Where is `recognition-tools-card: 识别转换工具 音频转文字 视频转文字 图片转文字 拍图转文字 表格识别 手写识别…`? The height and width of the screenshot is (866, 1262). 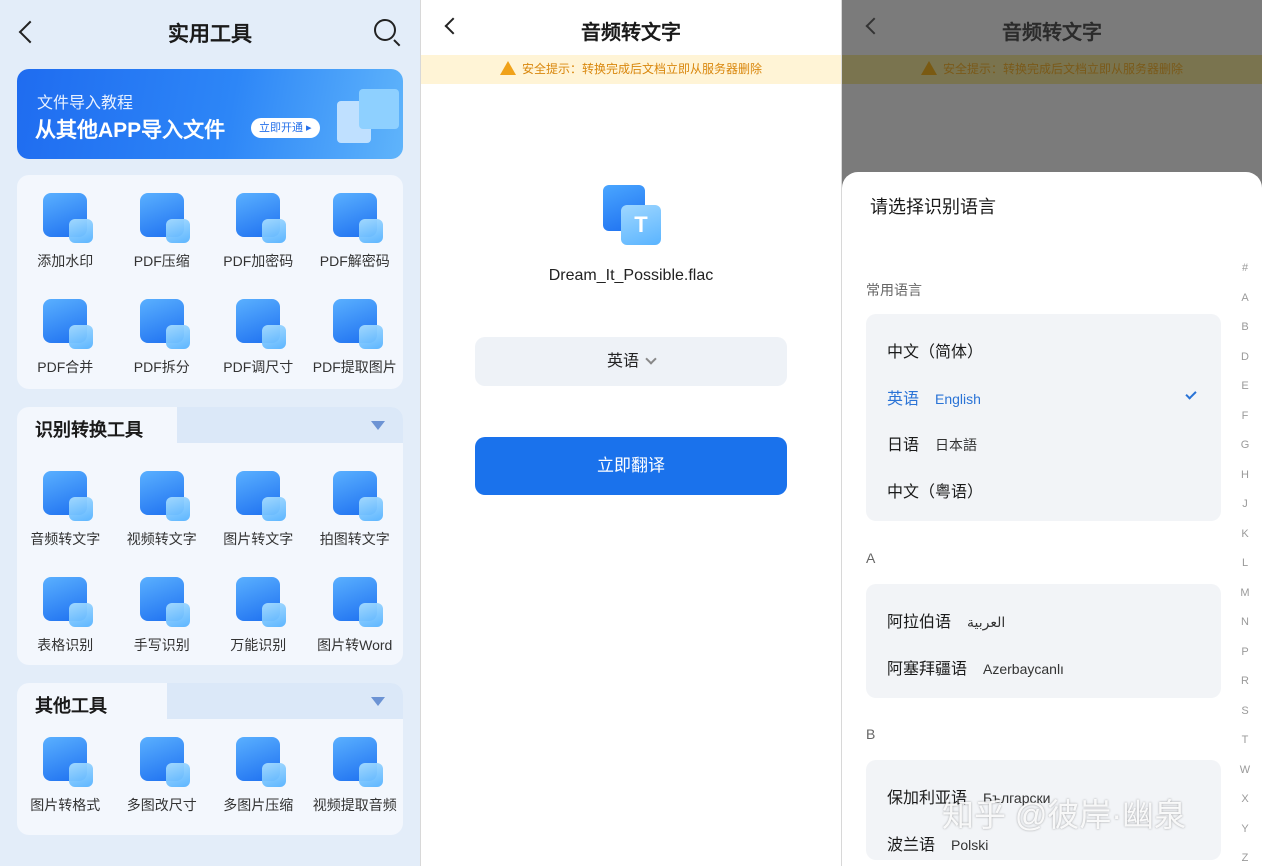
recognition-tools-card: 识别转换工具 音频转文字 视频转文字 图片转文字 拍图转文字 表格识别 手写识别… is located at coordinates (210, 536).